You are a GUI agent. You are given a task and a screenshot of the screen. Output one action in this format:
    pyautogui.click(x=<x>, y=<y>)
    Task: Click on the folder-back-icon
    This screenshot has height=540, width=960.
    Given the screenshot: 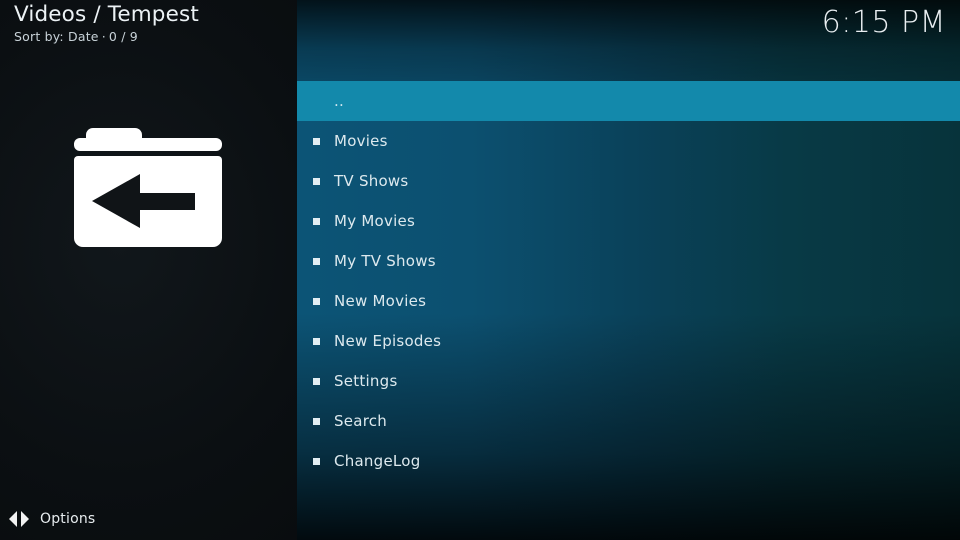 What is the action you would take?
    pyautogui.click(x=148, y=187)
    